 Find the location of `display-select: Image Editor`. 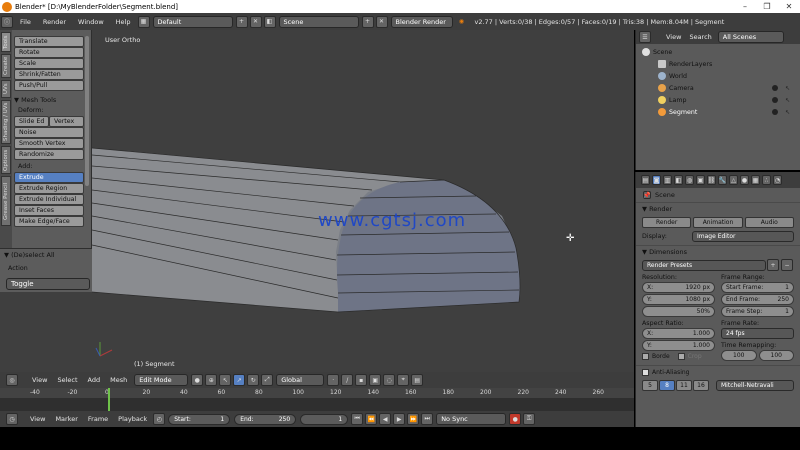

display-select: Image Editor is located at coordinates (743, 236).